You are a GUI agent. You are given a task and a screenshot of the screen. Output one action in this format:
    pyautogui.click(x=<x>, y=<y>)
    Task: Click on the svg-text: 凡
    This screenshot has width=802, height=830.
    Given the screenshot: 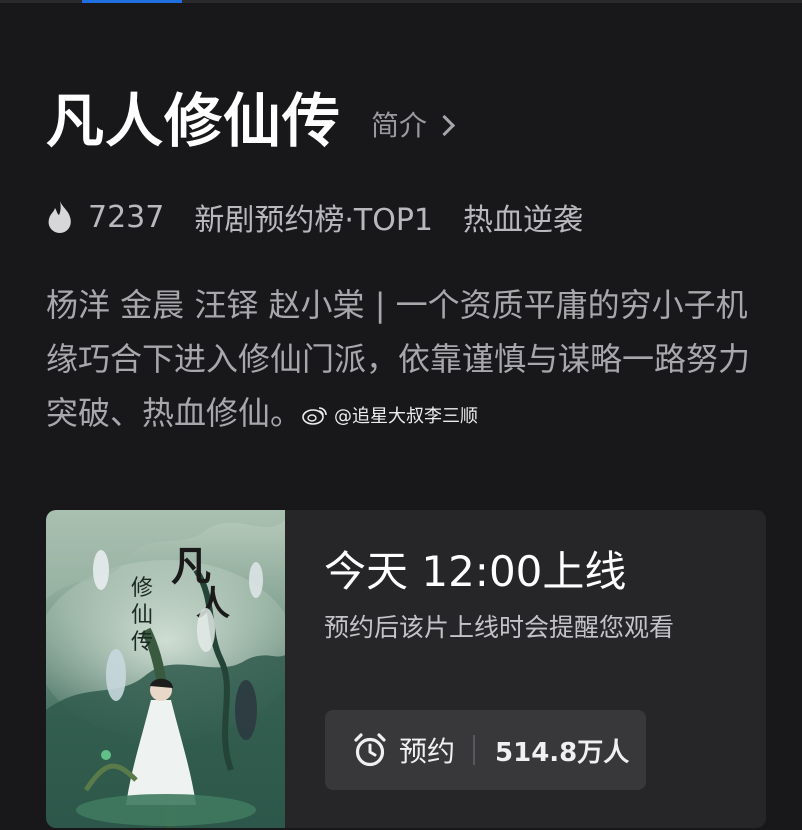 What is the action you would take?
    pyautogui.click(x=191, y=566)
    